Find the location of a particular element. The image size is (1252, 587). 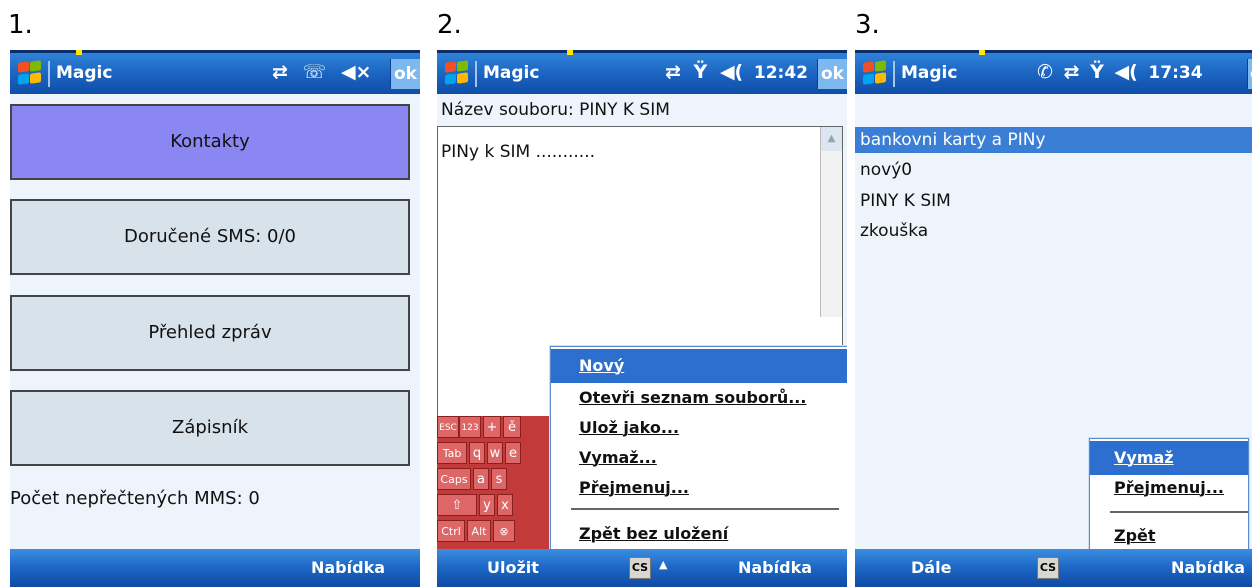

unread-mms-count: Počet nepřečtených MMS: 0 is located at coordinates (135, 498).